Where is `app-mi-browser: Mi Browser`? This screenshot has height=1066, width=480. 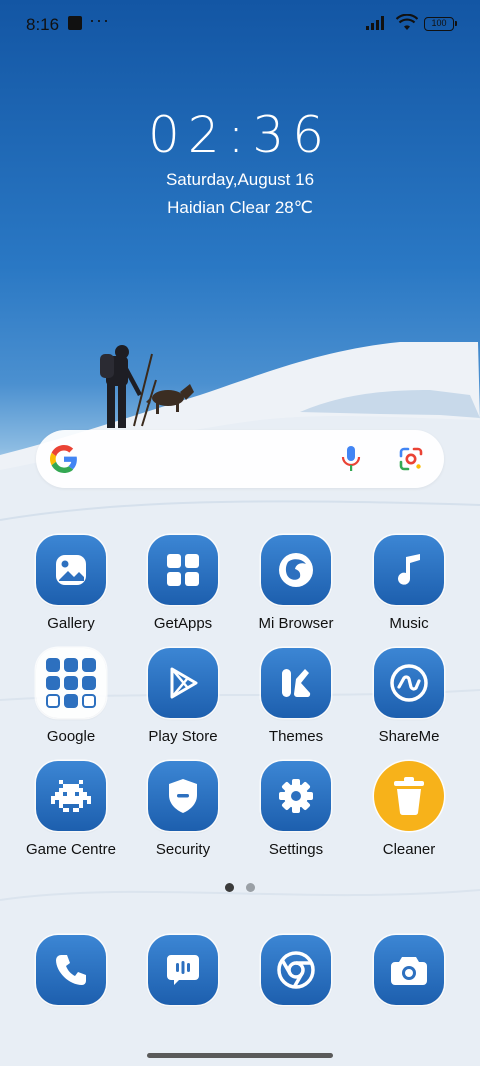 app-mi-browser: Mi Browser is located at coordinates (296, 583).